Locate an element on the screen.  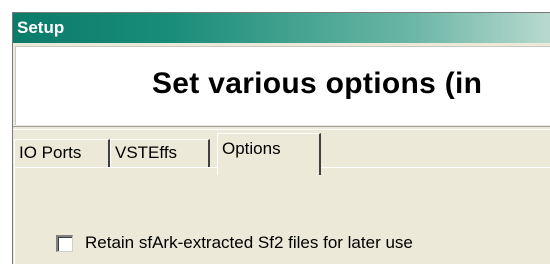
tab-options: Options is located at coordinates (269, 154).